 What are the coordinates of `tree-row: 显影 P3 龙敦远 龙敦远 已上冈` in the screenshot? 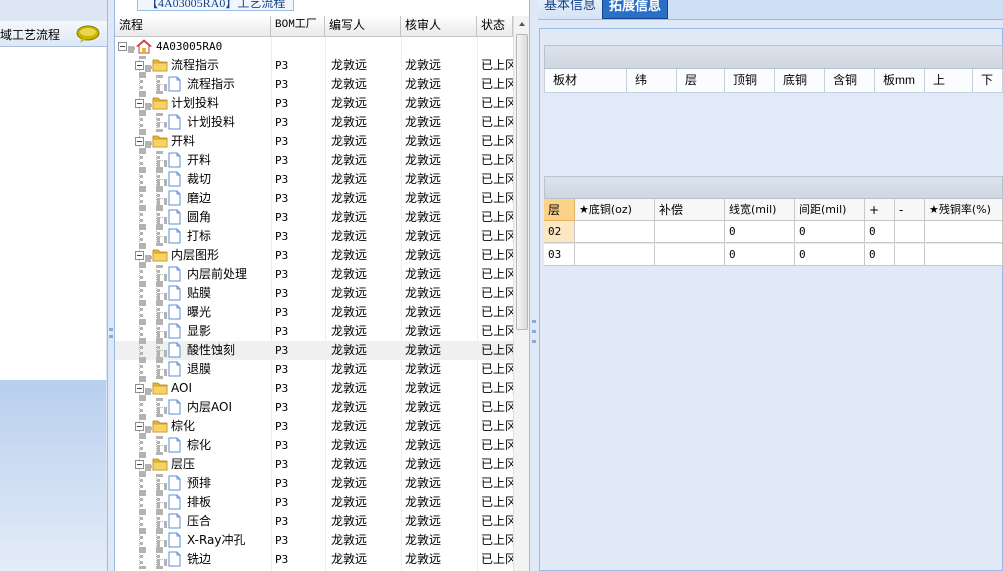 It's located at (314, 331).